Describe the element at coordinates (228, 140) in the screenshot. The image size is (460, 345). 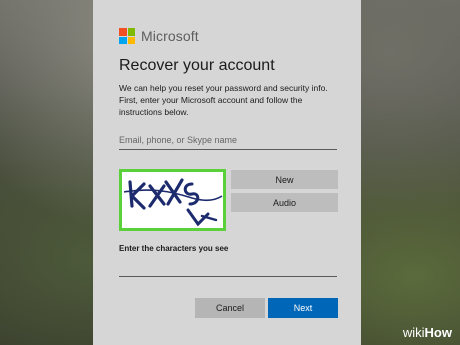
I see `account-input` at that location.